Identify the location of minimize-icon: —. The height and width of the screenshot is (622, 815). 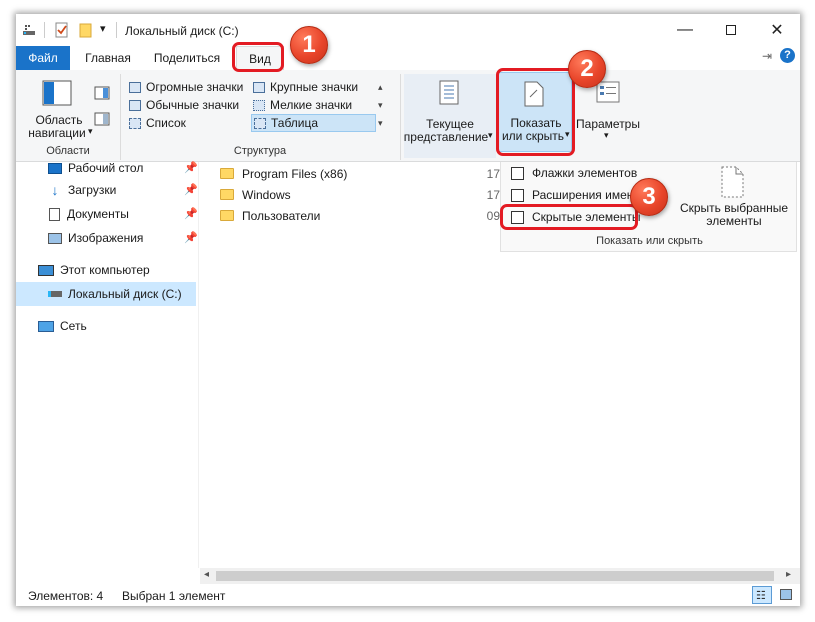
(685, 29).